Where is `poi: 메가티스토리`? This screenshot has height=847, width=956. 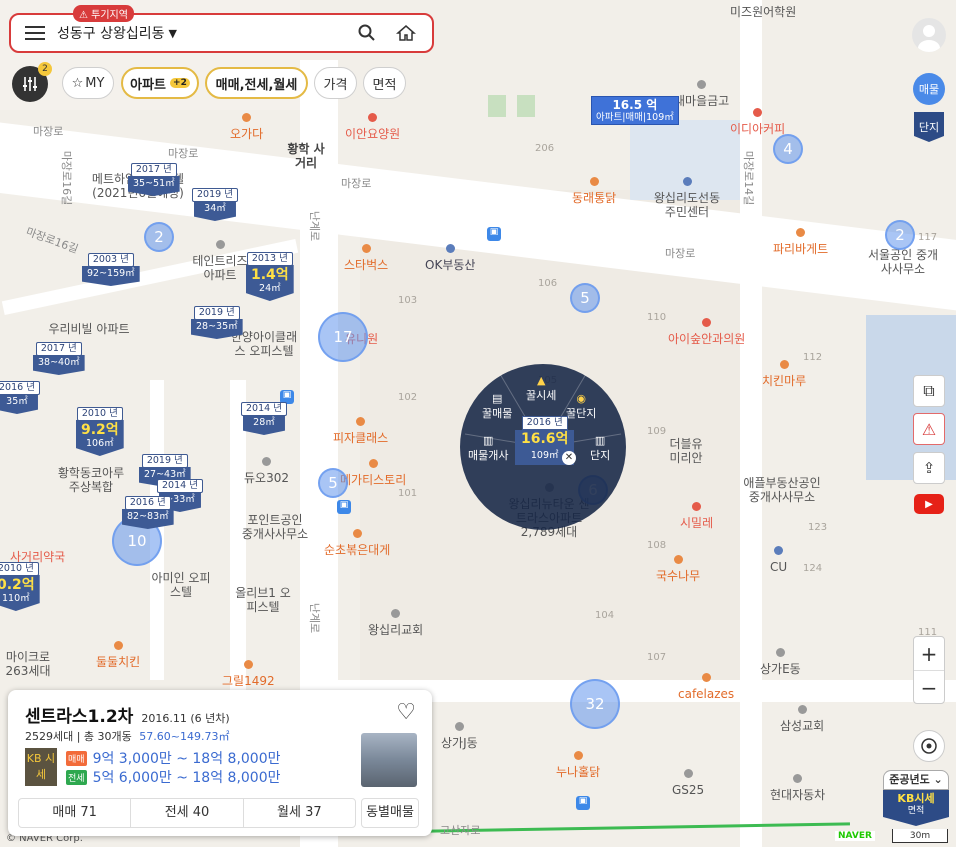
poi: 메가티스토리 is located at coordinates (373, 473).